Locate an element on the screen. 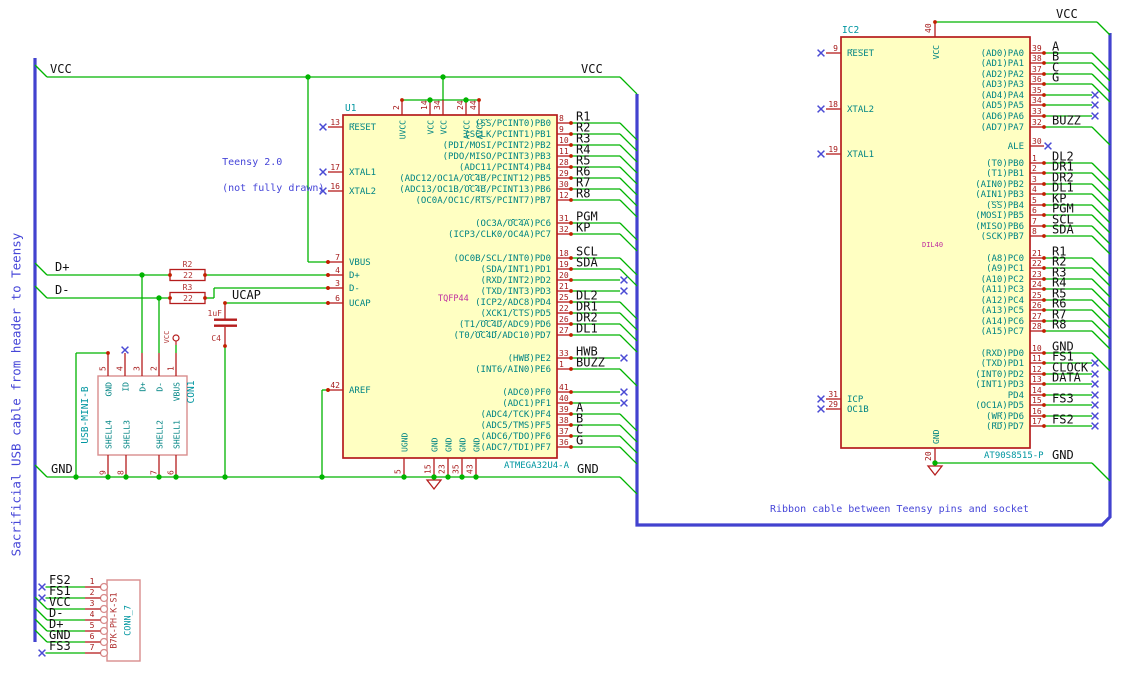 Image resolution: width=1131 pixels, height=690 pixels. pin-name: (T1)PB1 is located at coordinates (1005, 174).